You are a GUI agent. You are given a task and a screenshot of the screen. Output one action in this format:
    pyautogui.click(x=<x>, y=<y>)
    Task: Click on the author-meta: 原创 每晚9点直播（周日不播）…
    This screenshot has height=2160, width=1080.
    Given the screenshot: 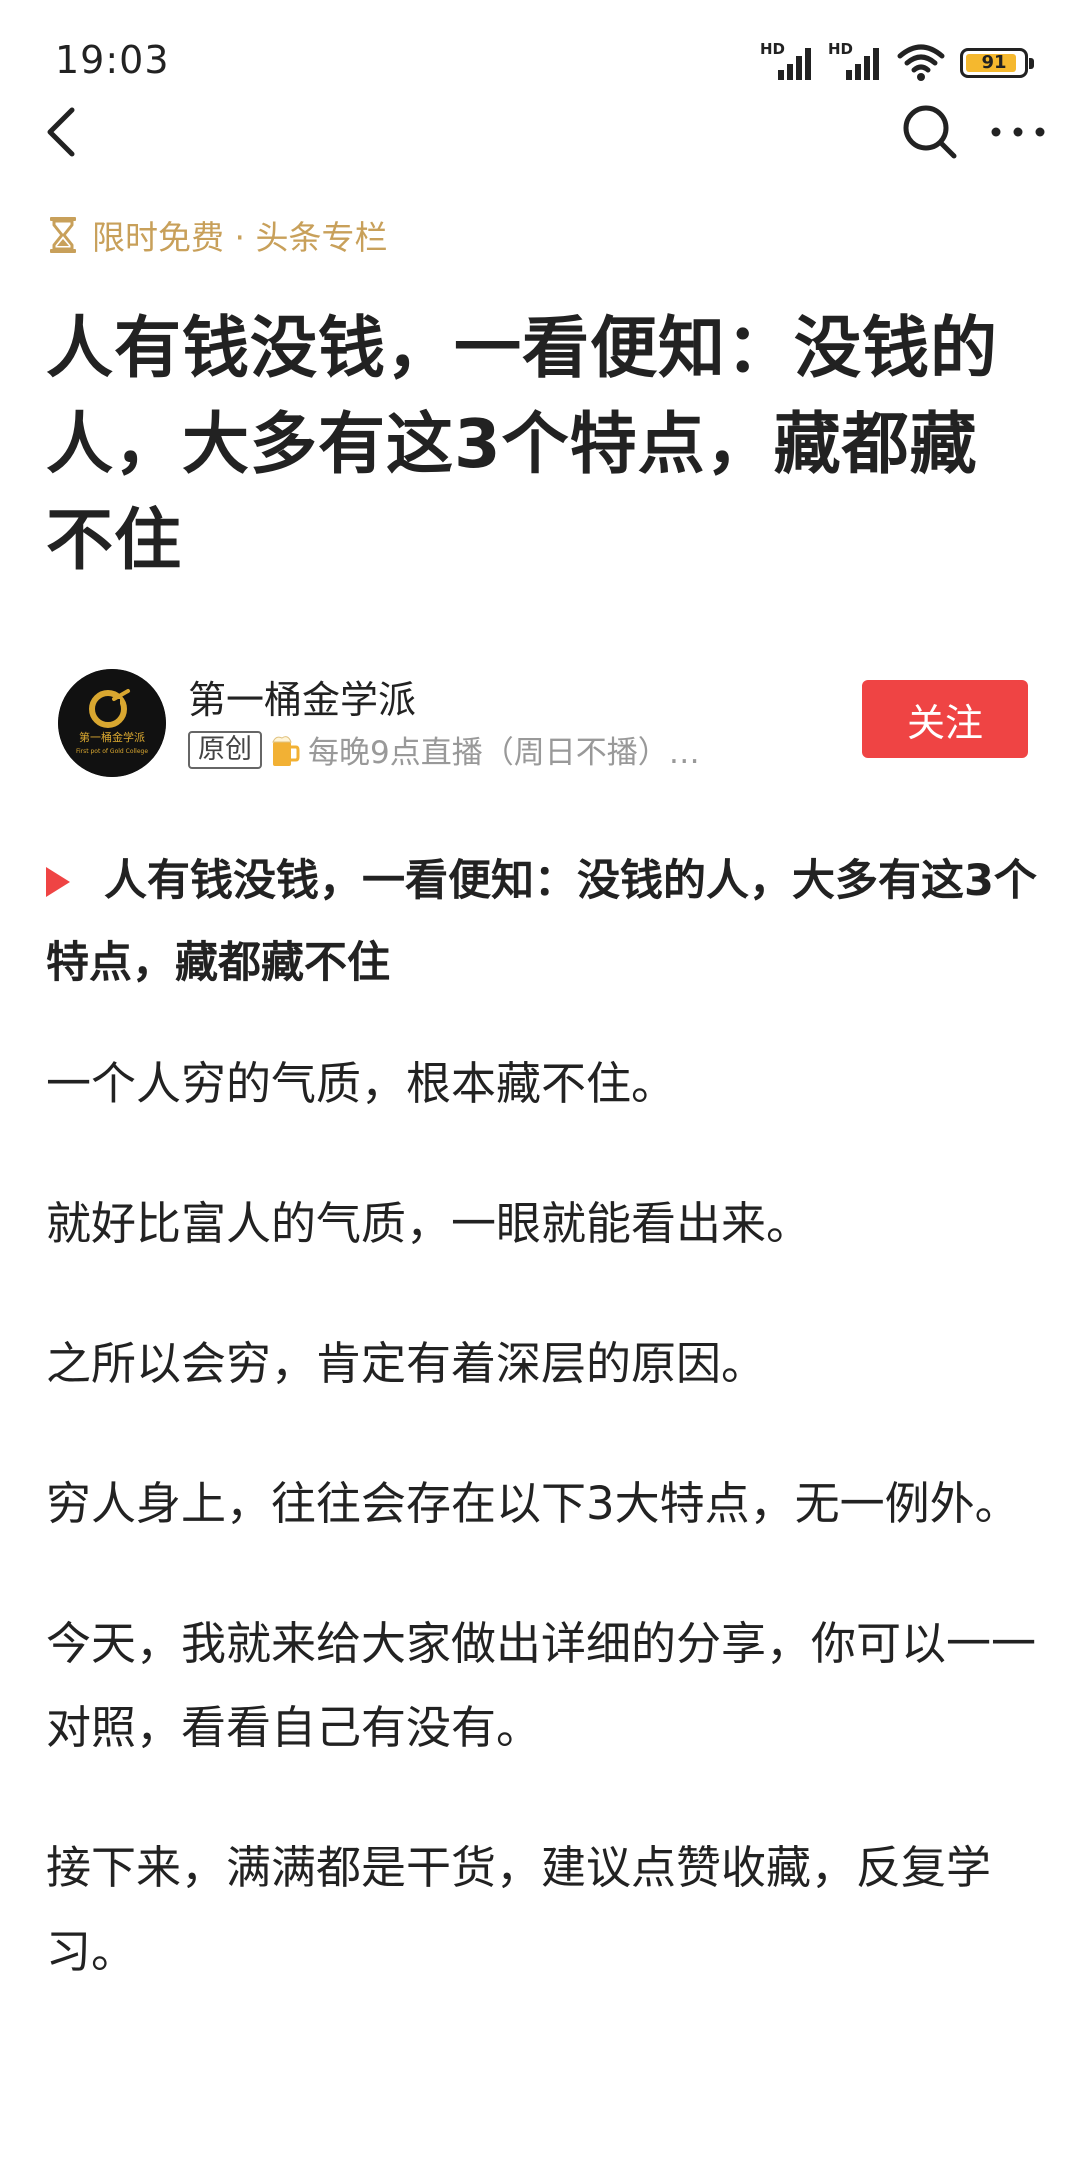 What is the action you would take?
    pyautogui.click(x=444, y=749)
    